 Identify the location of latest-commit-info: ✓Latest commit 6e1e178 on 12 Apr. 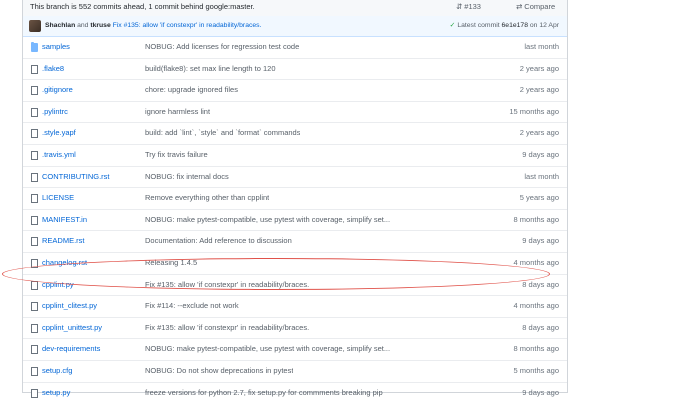
(504, 26).